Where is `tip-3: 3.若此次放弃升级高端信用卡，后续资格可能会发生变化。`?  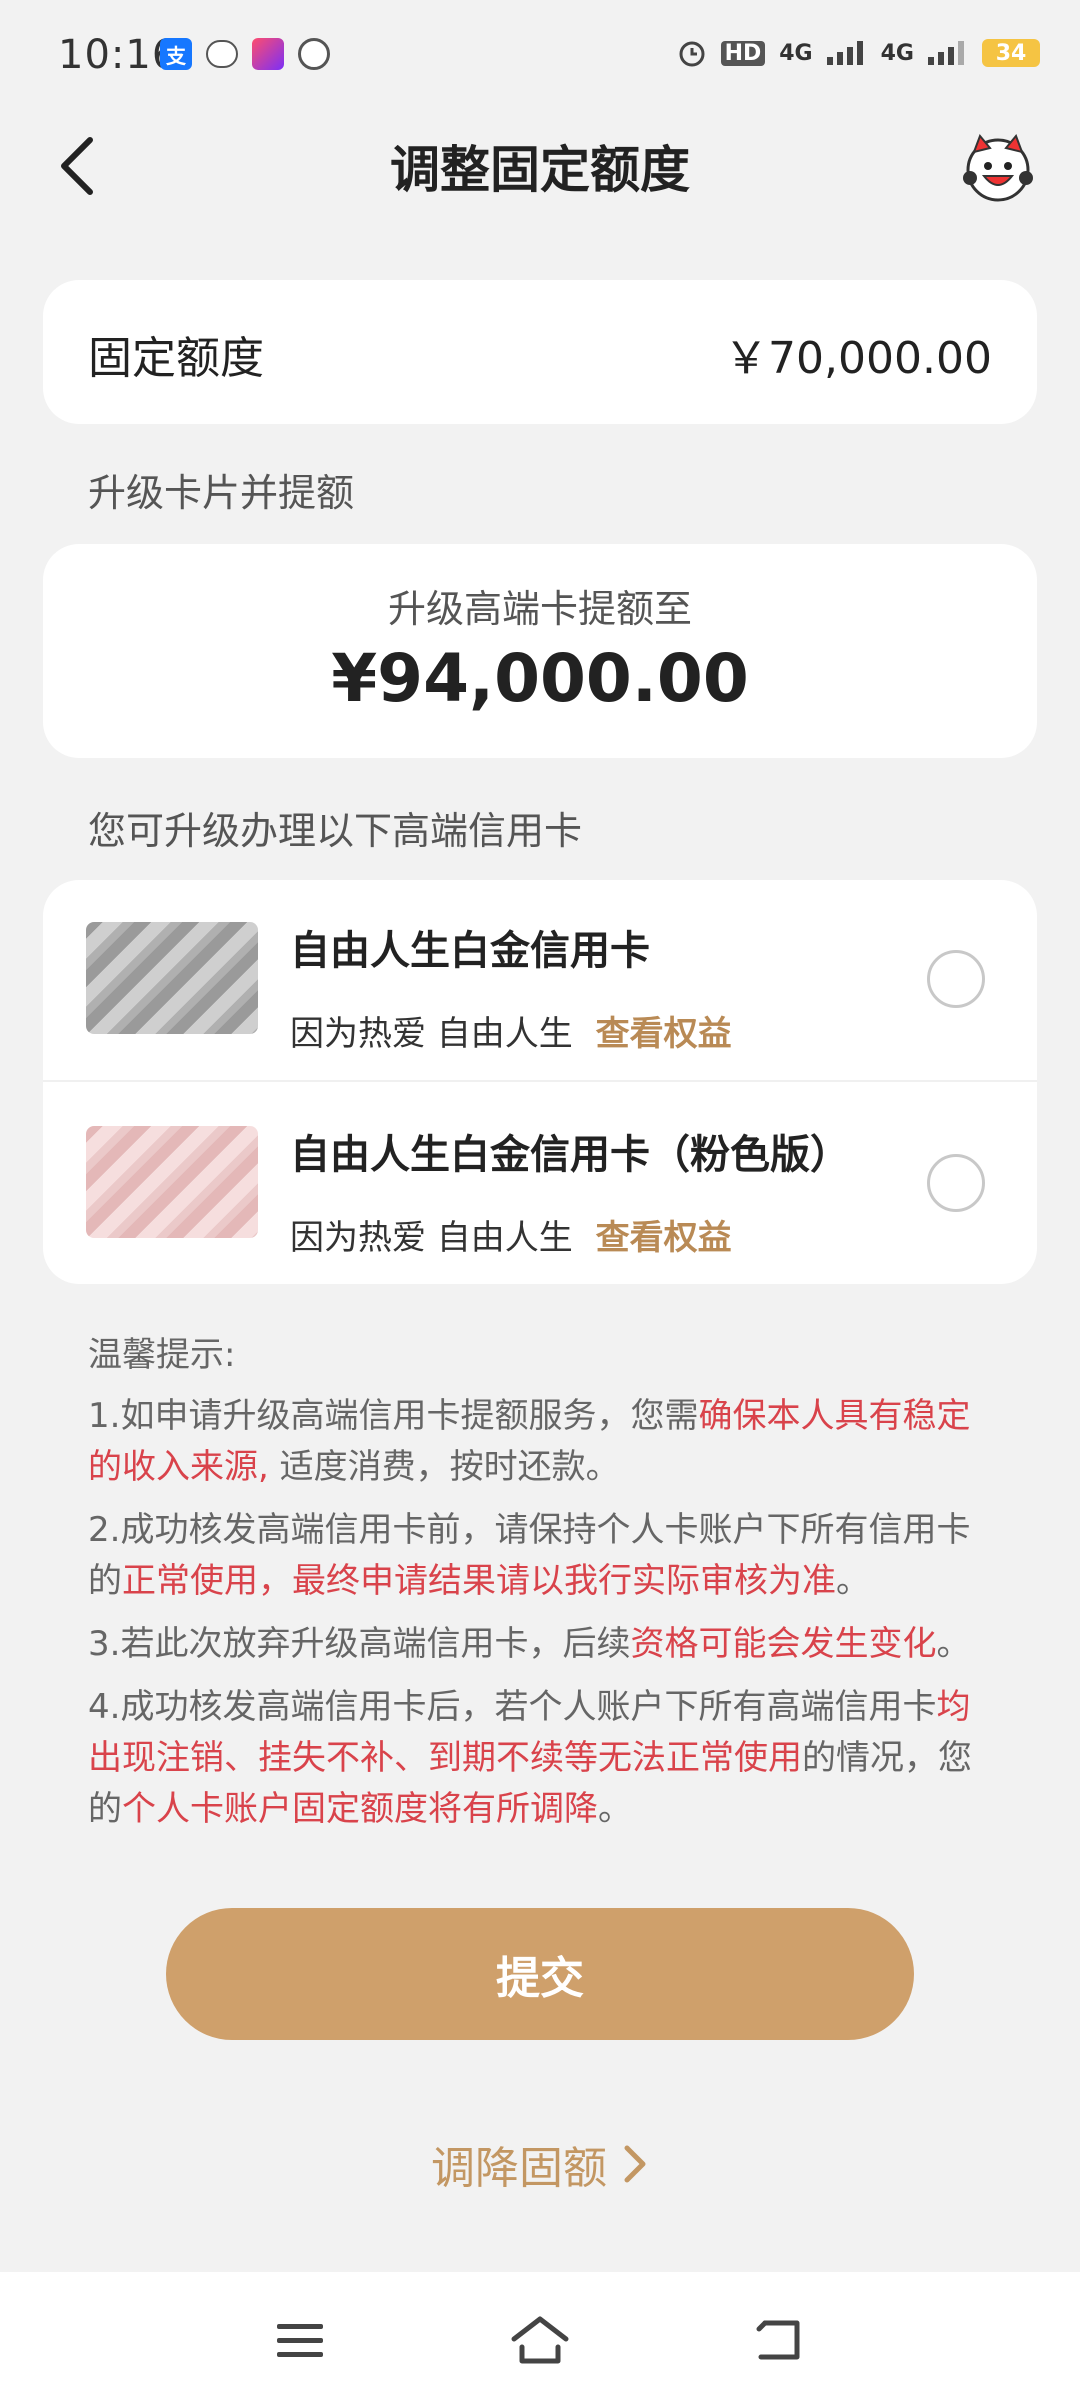
tip-3: 3.若此次放弃升级高端信用卡，后续资格可能会发生变化。 is located at coordinates (540, 1644).